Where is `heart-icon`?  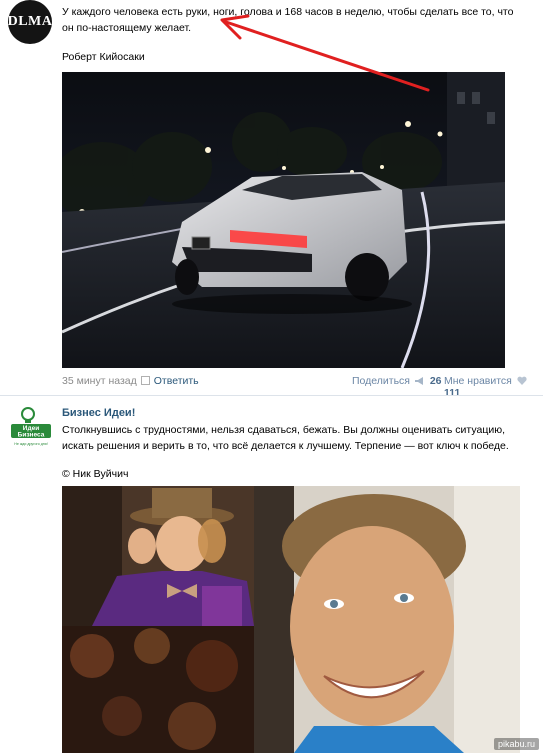 heart-icon is located at coordinates (522, 380).